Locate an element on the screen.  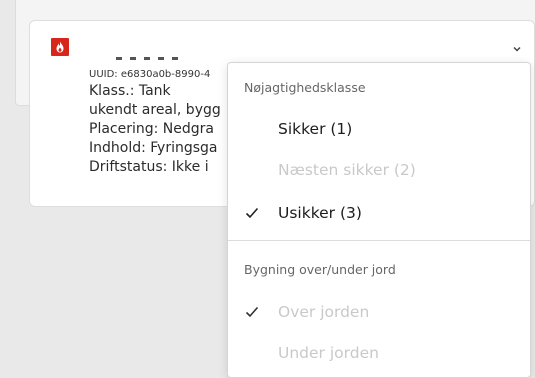
section-divider is located at coordinates (379, 240).